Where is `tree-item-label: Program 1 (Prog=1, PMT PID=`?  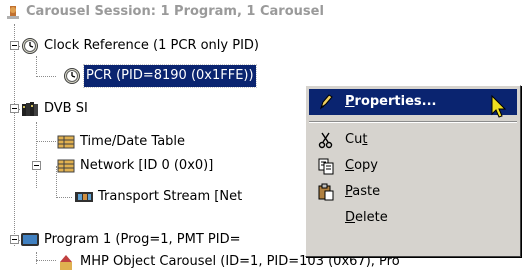 tree-item-label: Program 1 (Prog=1, PMT PID= is located at coordinates (142, 239).